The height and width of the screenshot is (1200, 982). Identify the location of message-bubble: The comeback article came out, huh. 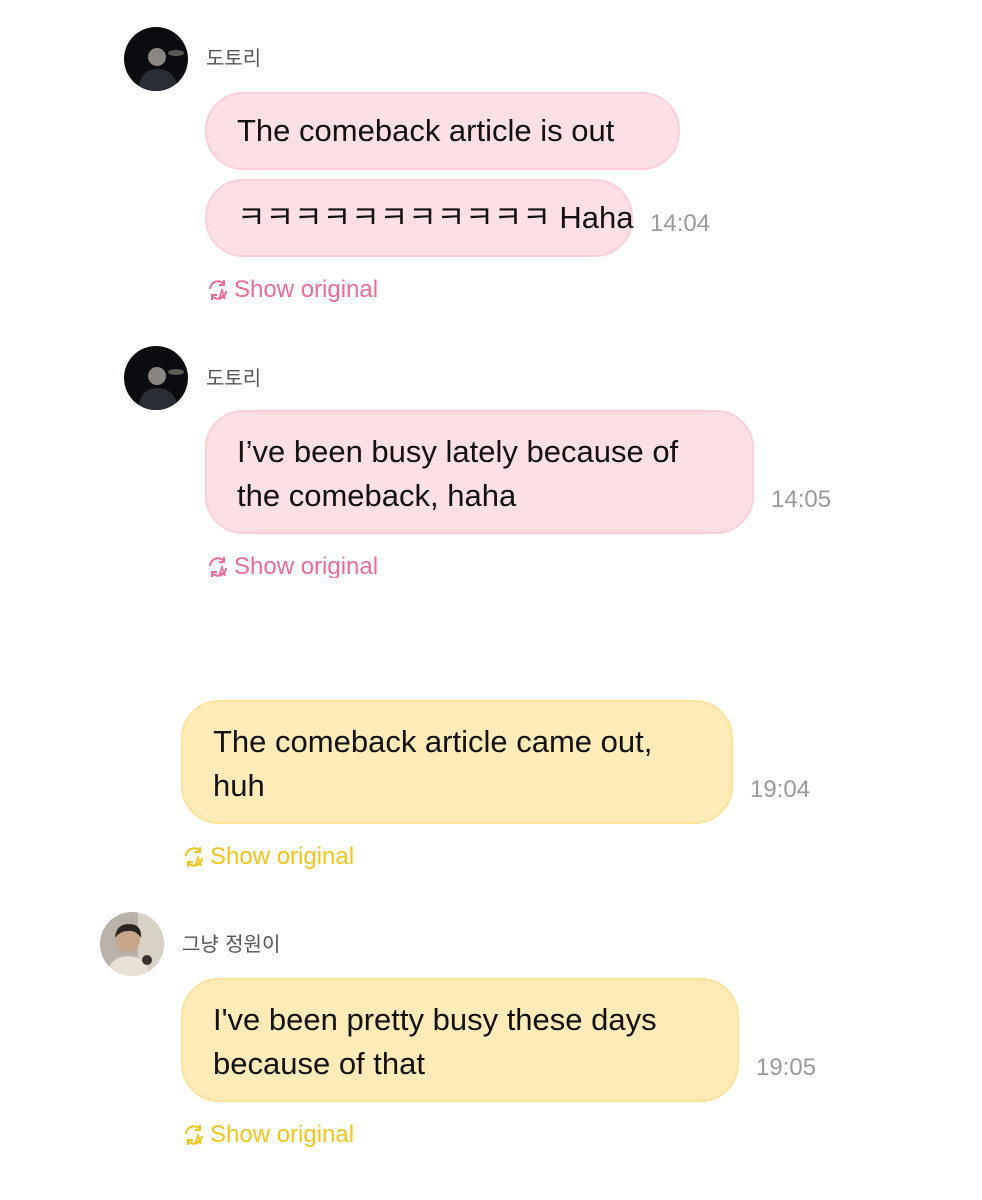
(457, 762).